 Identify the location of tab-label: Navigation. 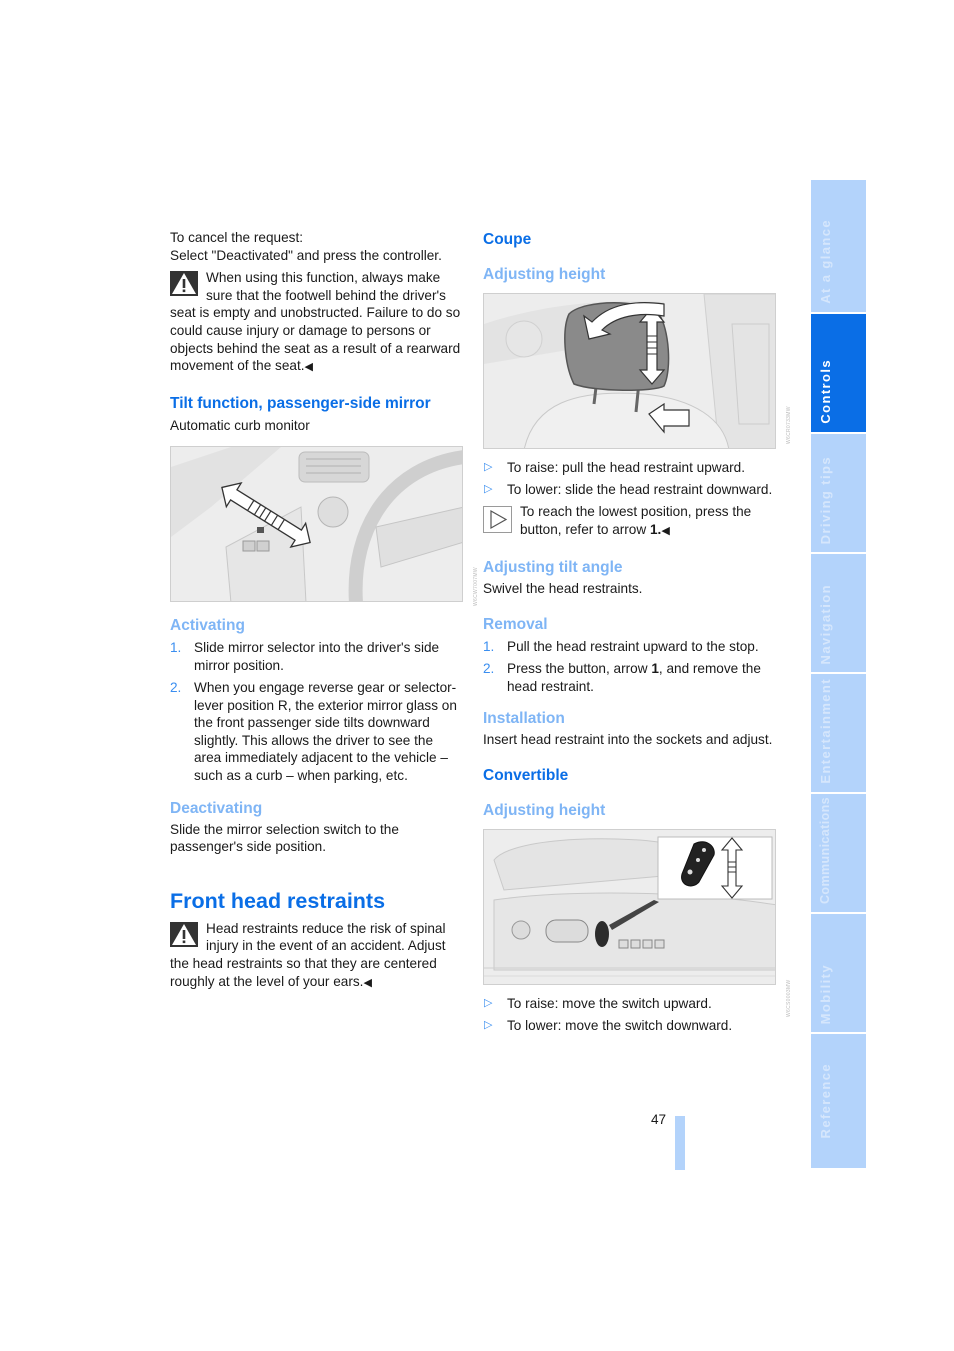
(825, 623).